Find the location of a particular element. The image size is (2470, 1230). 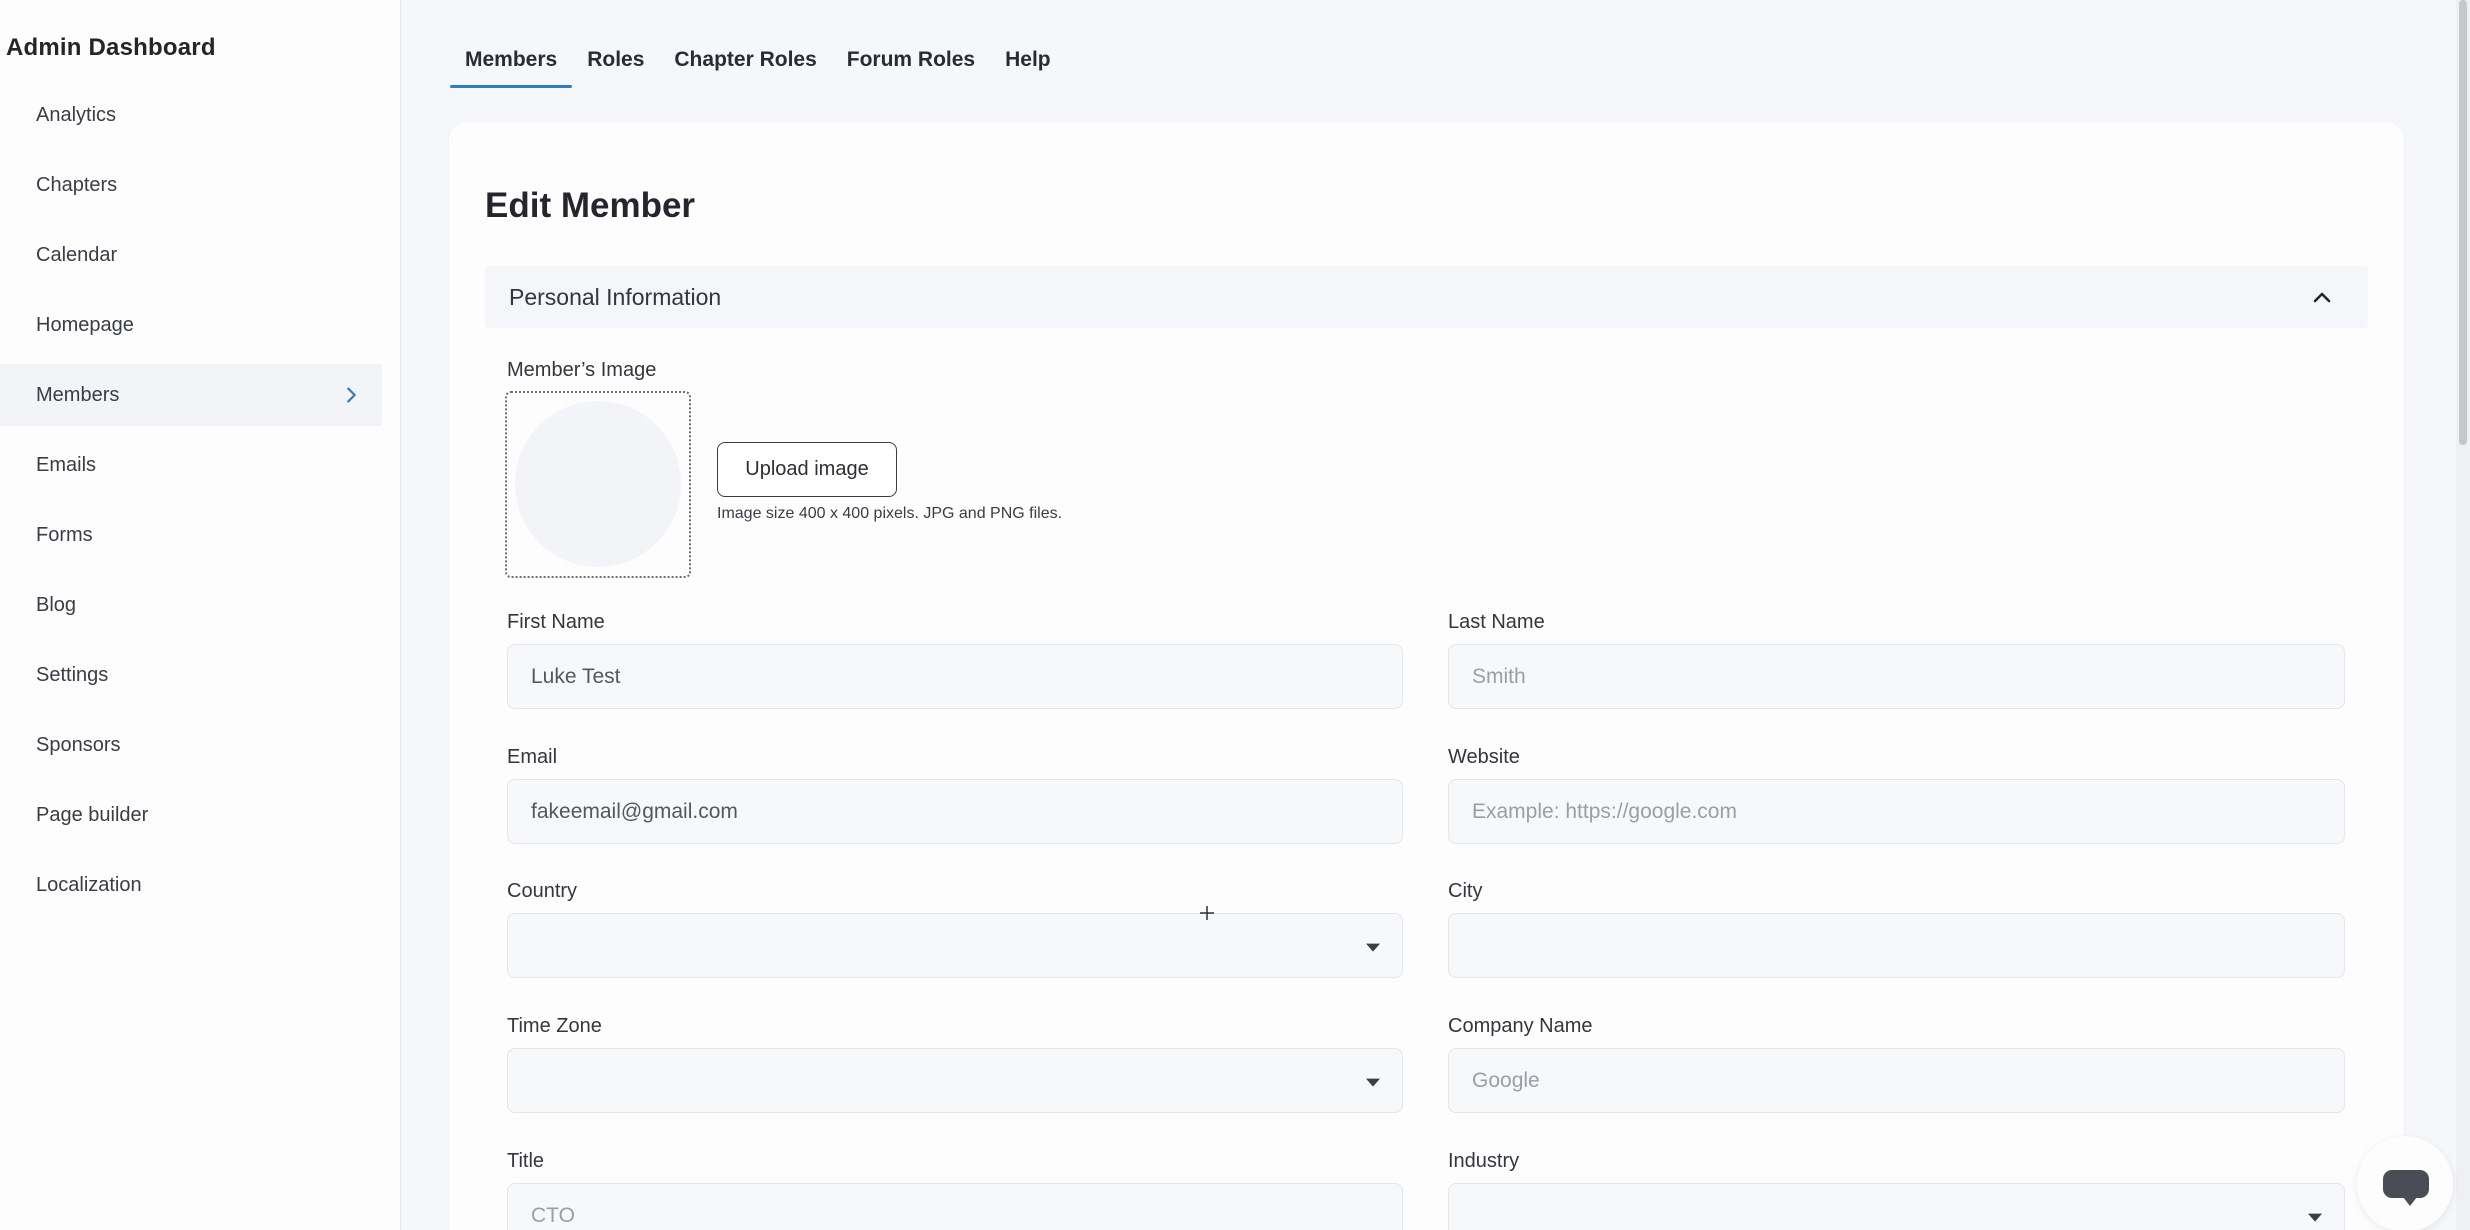

sidebar-item-label: Calendar is located at coordinates (77, 254).